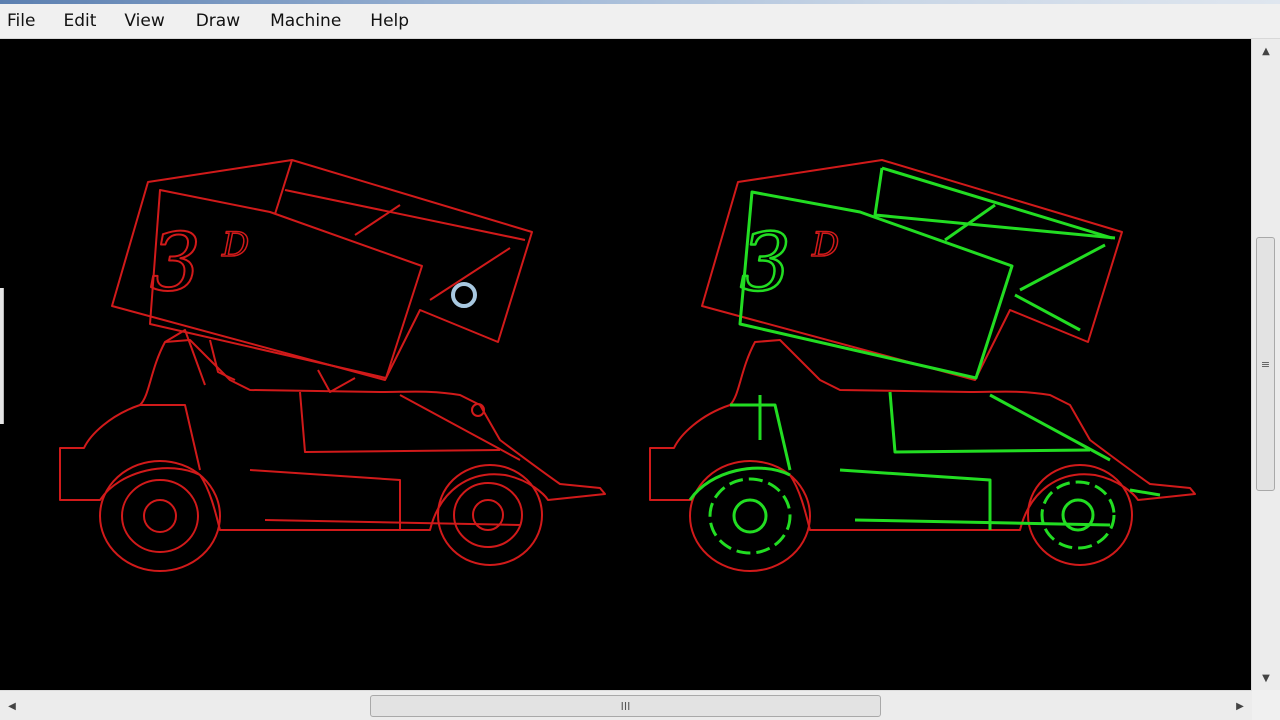 Image resolution: width=1280 pixels, height=720 pixels. I want to click on menu-help: Help, so click(389, 21).